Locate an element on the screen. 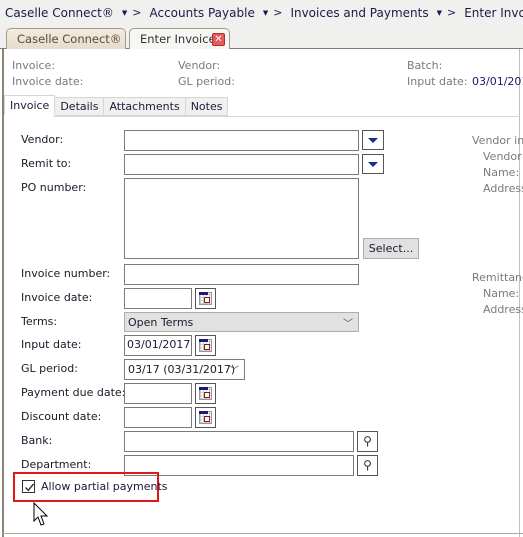  vendor-info-heading: Vendor inf is located at coordinates (497, 140).